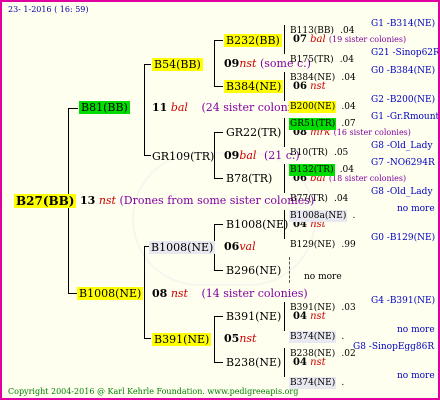 This screenshot has width=440, height=400. Describe the element at coordinates (403, 238) in the screenshot. I see `leaf-ref: G0 -B129(NE)` at that location.